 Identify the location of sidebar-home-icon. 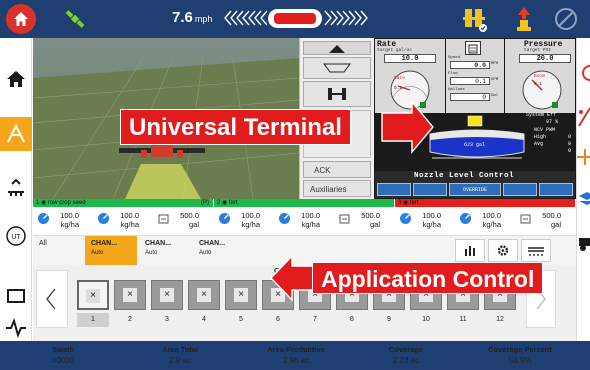
(16, 79).